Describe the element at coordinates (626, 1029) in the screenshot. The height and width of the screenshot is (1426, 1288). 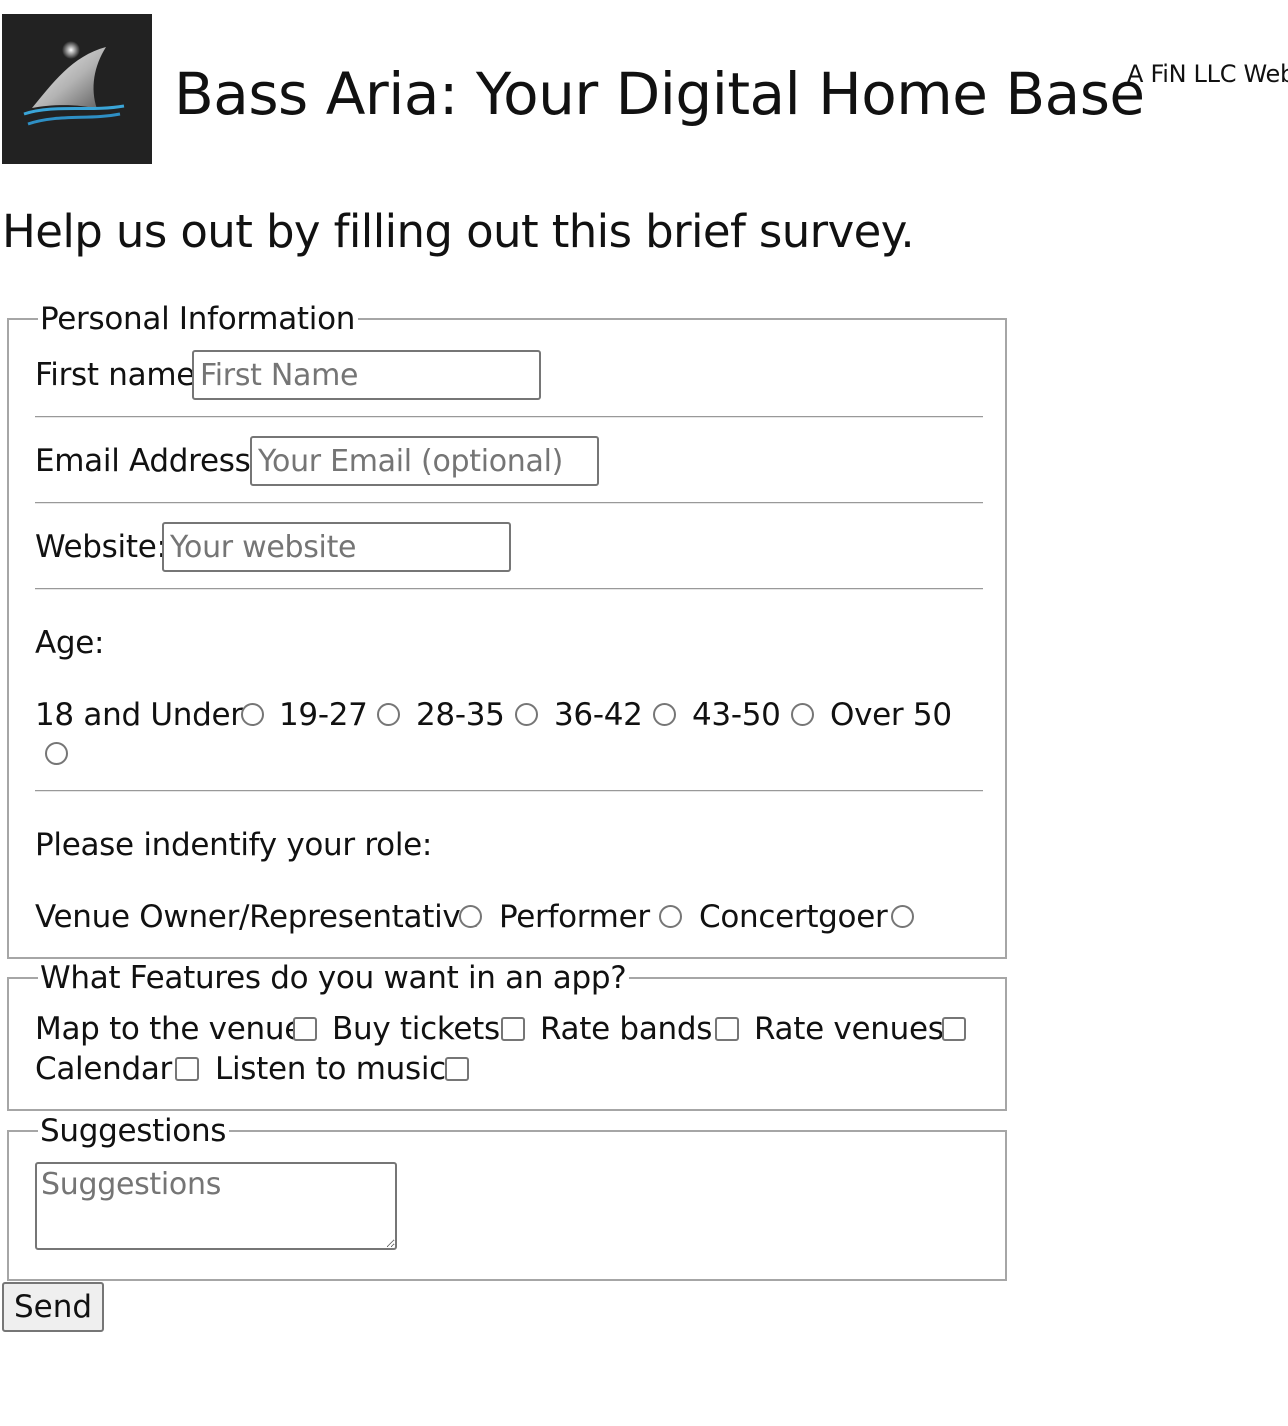
I see `feature-option-label: Rate bands` at that location.